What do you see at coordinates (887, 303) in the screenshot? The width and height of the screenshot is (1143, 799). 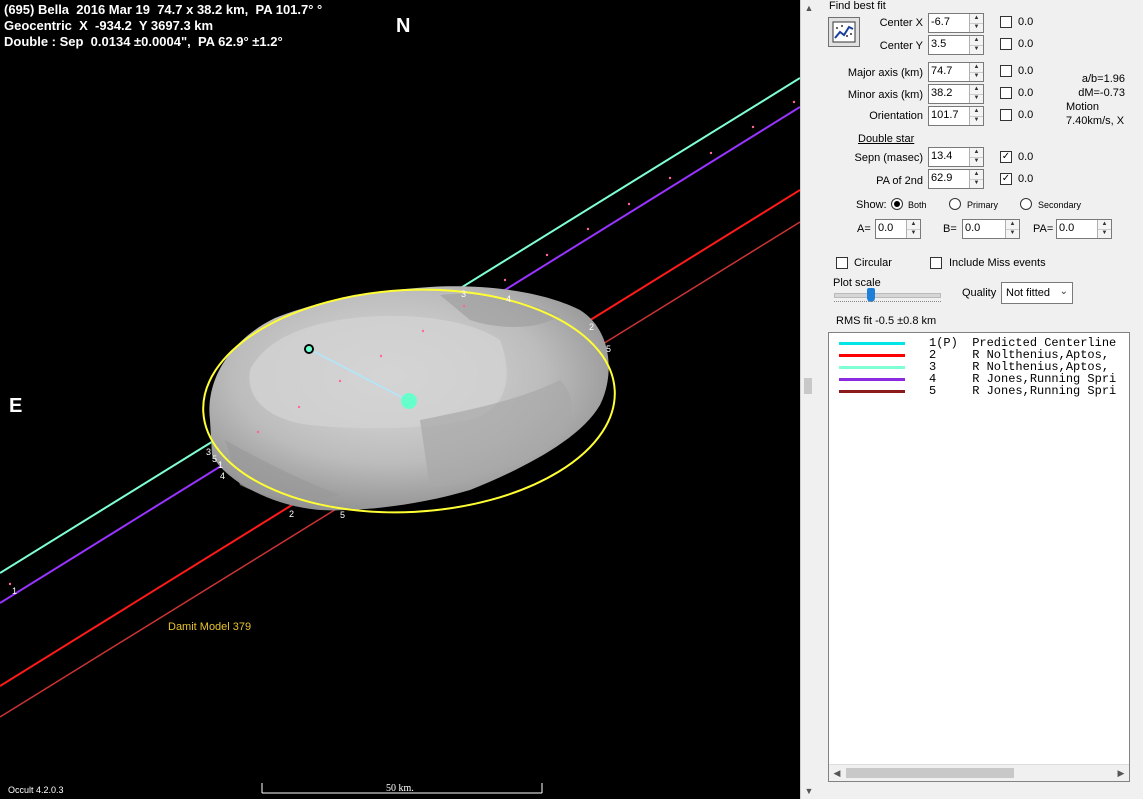 I see `plot-scale-ticks` at bounding box center [887, 303].